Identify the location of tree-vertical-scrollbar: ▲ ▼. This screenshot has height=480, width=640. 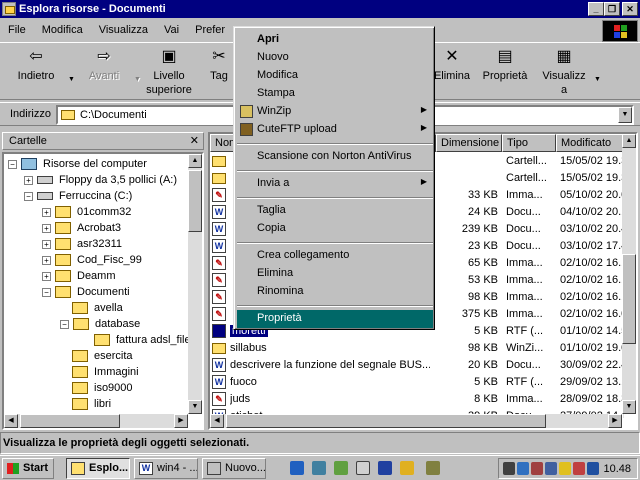
(195, 284).